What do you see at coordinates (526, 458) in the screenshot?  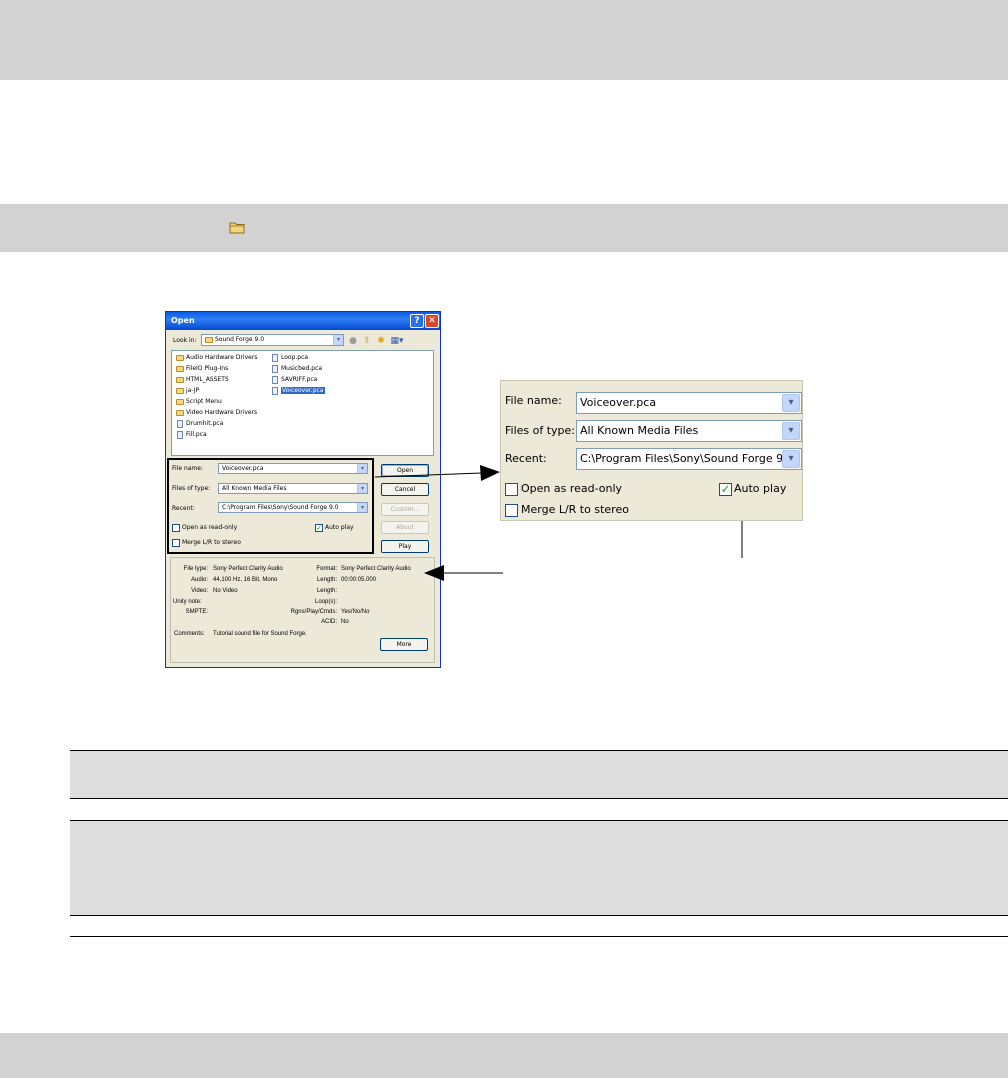 I see `zoom-recent-label: Recent:` at bounding box center [526, 458].